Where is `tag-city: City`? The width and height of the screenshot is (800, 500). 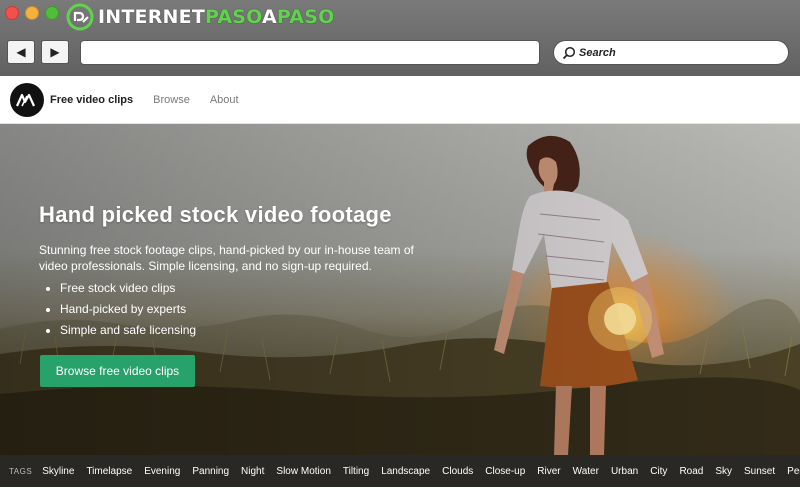 tag-city: City is located at coordinates (658, 471).